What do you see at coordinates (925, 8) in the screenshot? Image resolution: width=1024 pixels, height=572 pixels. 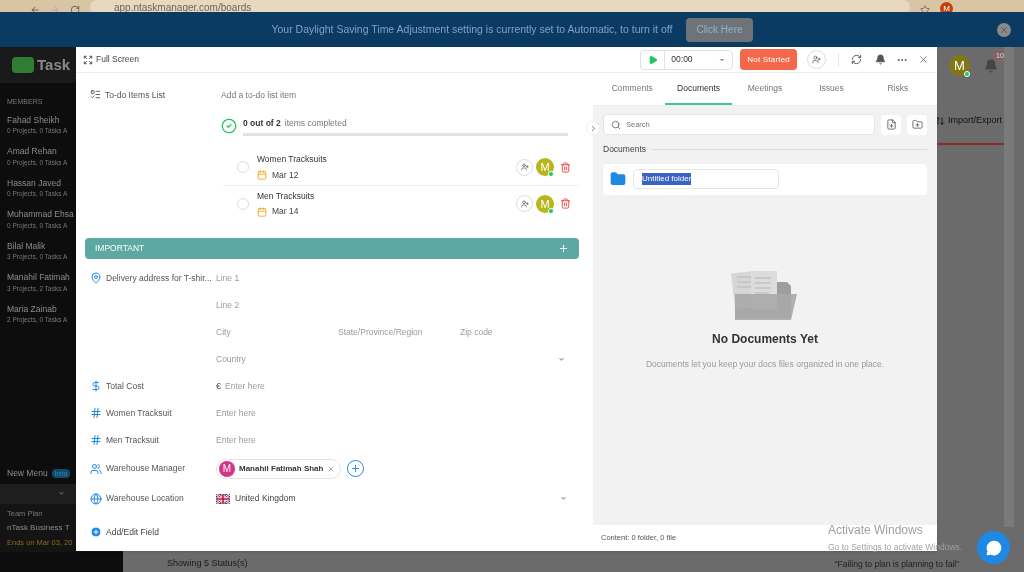 I see `star-icon` at bounding box center [925, 8].